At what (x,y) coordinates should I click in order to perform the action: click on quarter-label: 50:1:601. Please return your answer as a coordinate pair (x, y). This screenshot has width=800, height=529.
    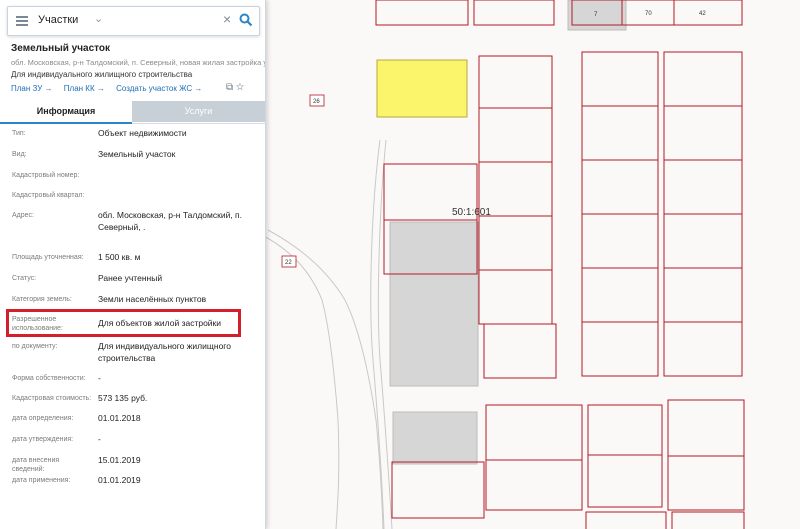
    Looking at the image, I should click on (471, 212).